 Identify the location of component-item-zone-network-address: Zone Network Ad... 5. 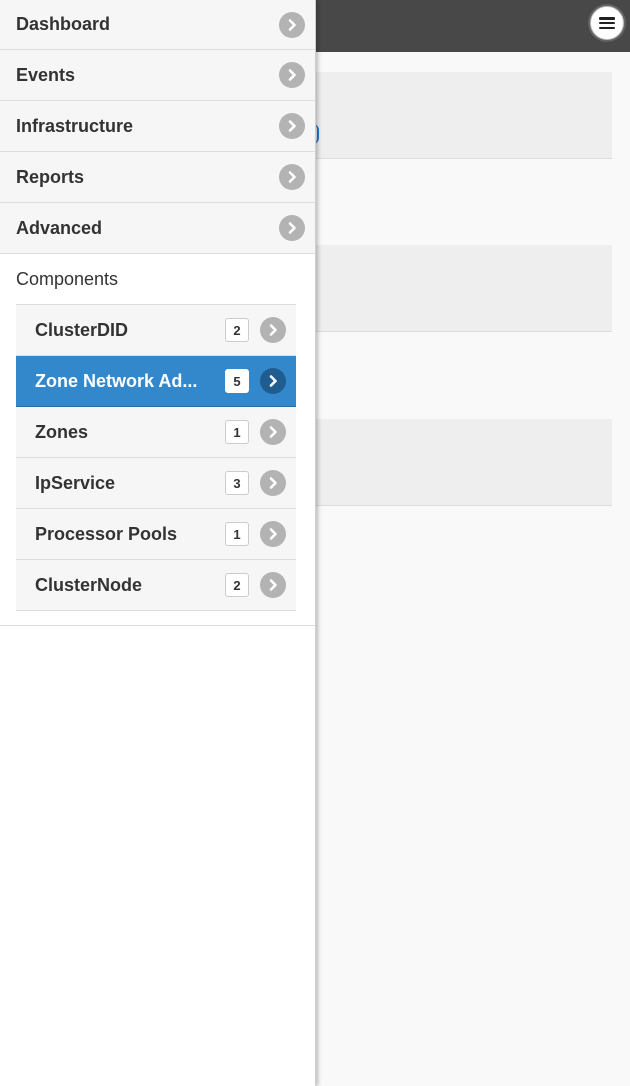
(156, 381).